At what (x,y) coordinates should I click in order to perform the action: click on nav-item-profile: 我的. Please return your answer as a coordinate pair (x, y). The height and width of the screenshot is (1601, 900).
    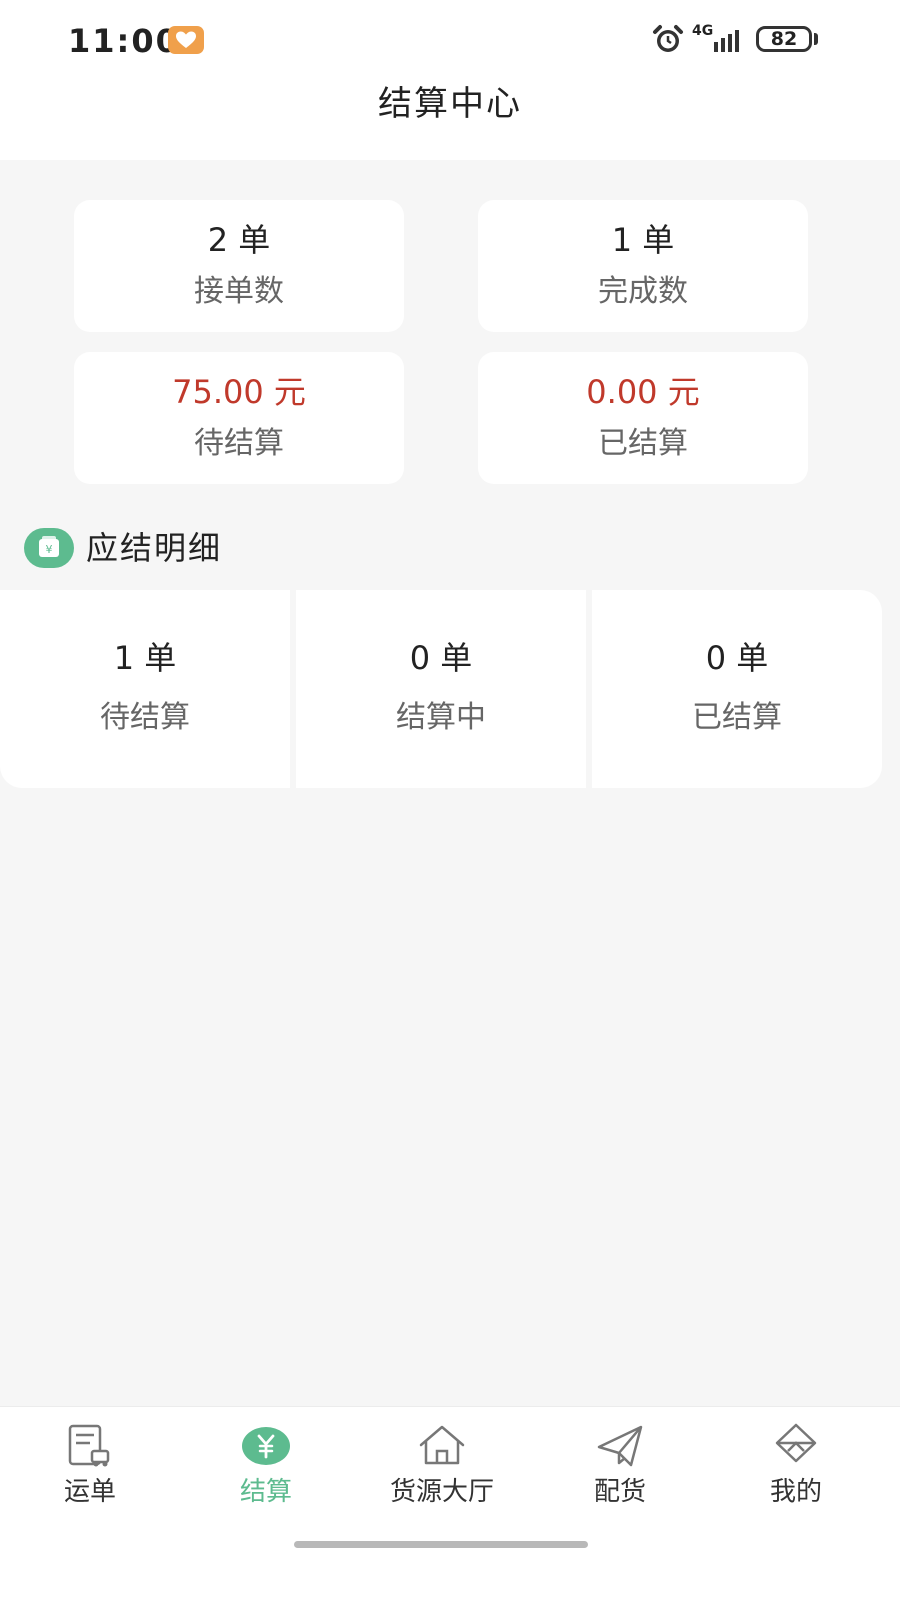
    Looking at the image, I should click on (796, 1467).